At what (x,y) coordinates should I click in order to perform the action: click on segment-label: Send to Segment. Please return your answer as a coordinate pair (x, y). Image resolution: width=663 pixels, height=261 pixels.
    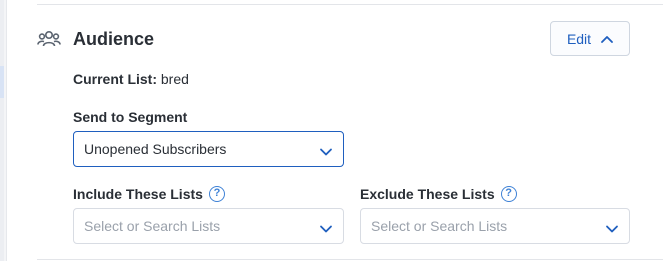
    Looking at the image, I should click on (130, 117).